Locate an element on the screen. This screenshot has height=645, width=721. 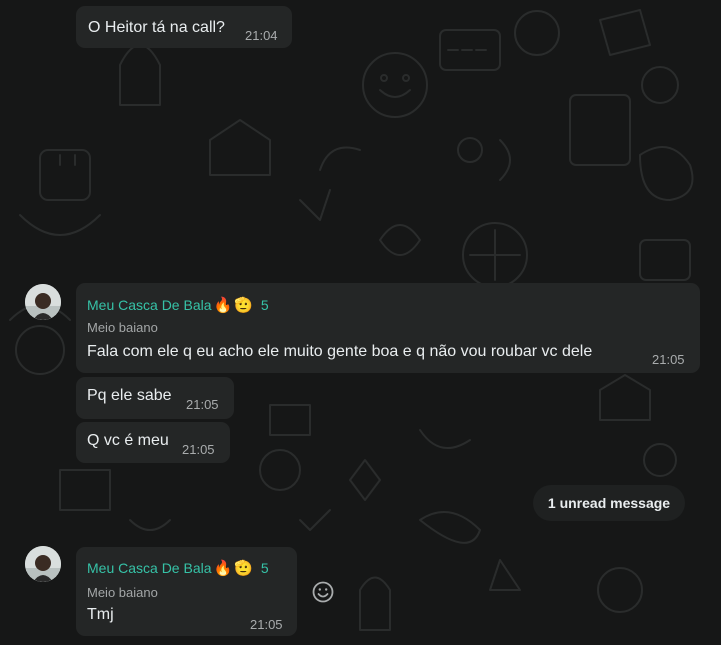
unread-label: 1 unread message is located at coordinates (609, 503).